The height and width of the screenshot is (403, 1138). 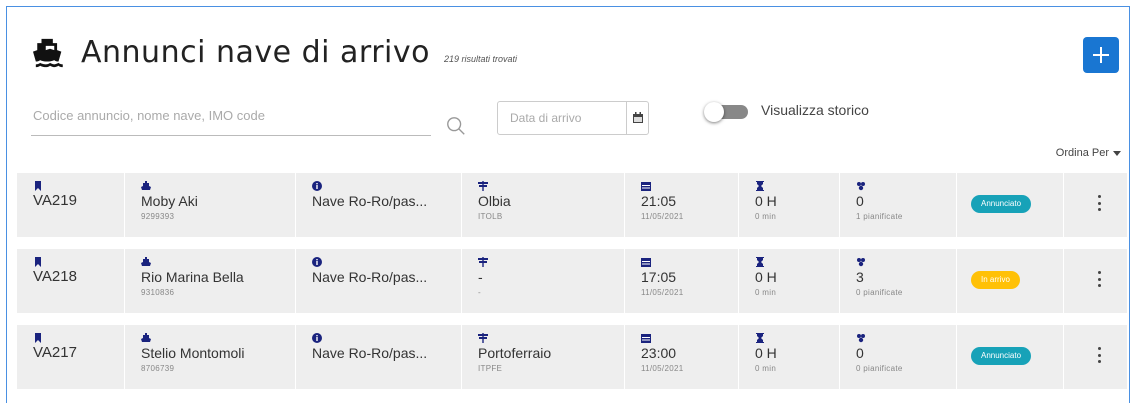 What do you see at coordinates (682, 281) in the screenshot?
I see `arrival-cell: 17:05 11/05/2021` at bounding box center [682, 281].